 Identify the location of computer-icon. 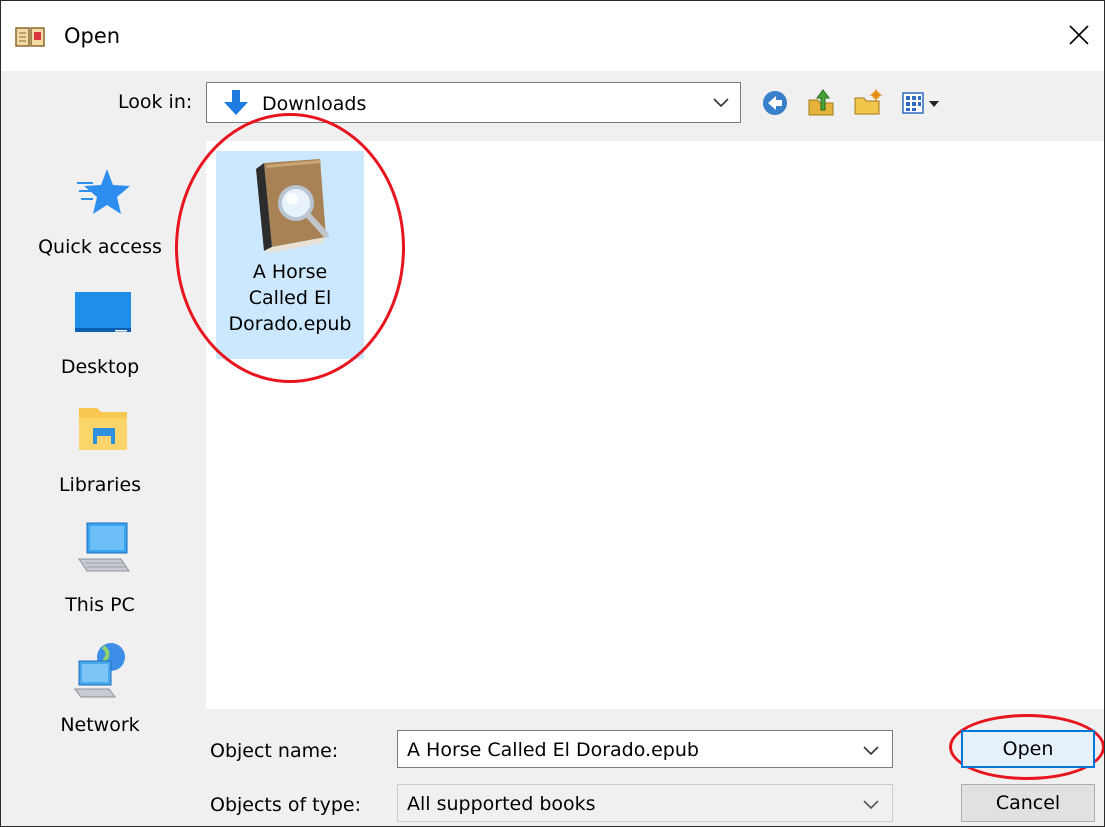
(103, 549).